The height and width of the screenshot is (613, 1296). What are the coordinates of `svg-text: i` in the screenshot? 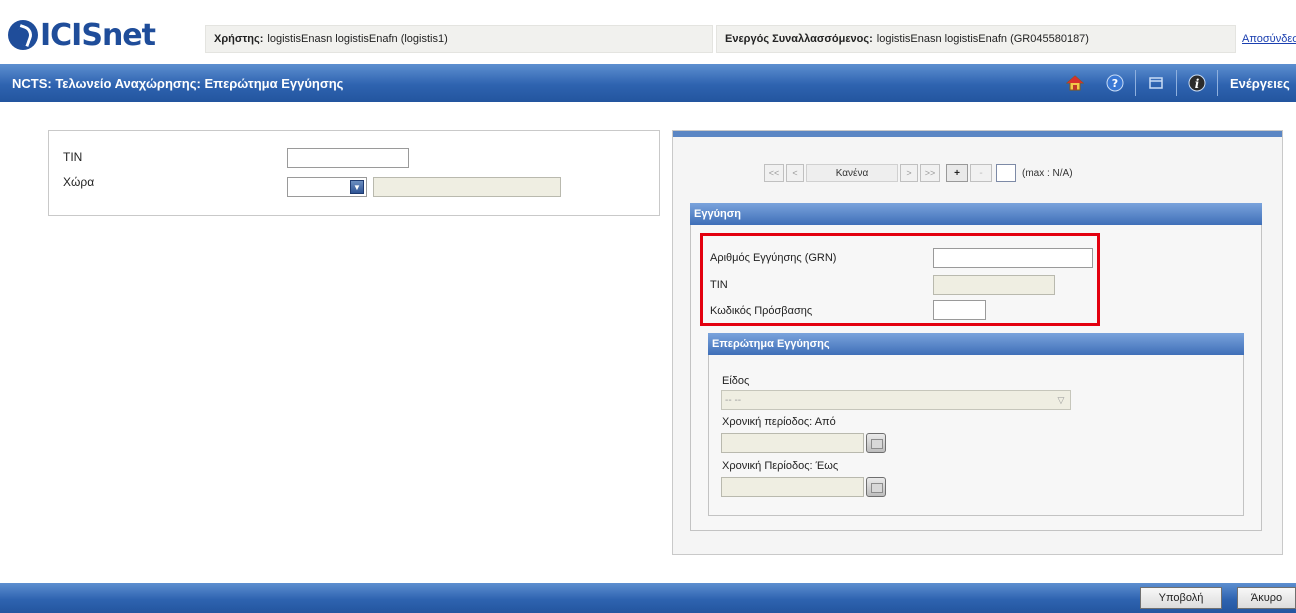 It's located at (1197, 84).